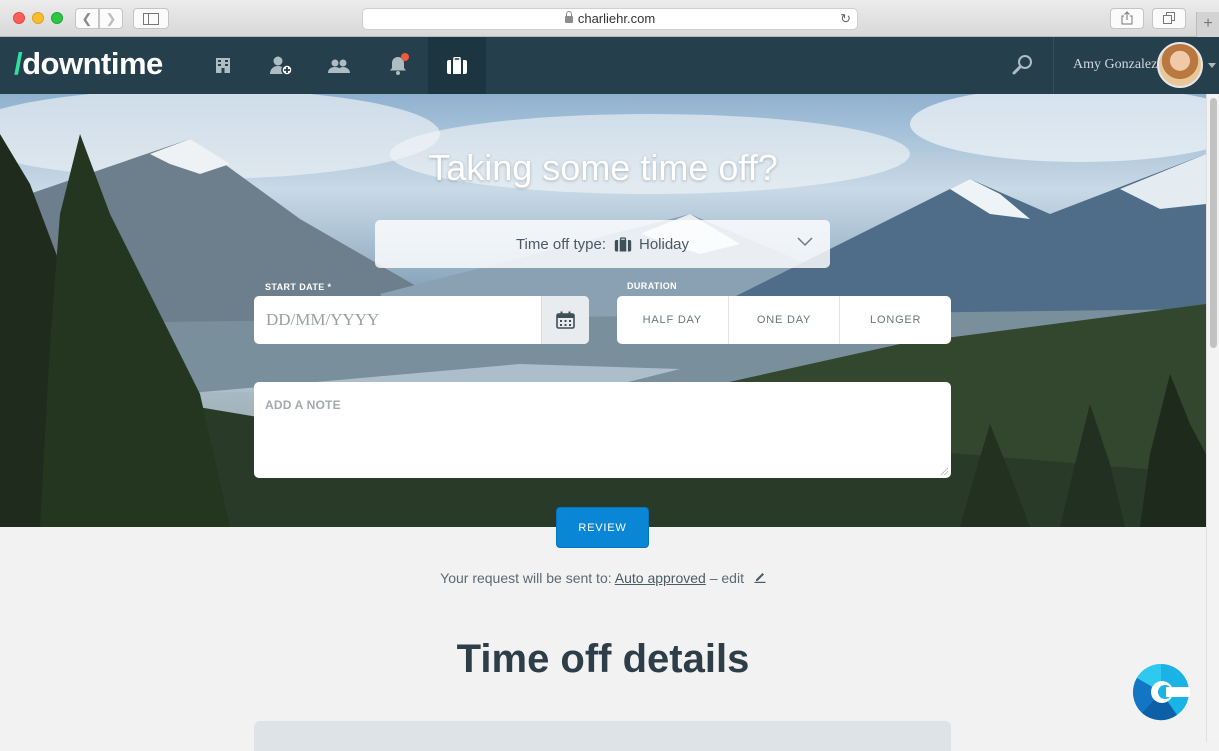  I want to click on url-text: charliehr.com, so click(616, 18).